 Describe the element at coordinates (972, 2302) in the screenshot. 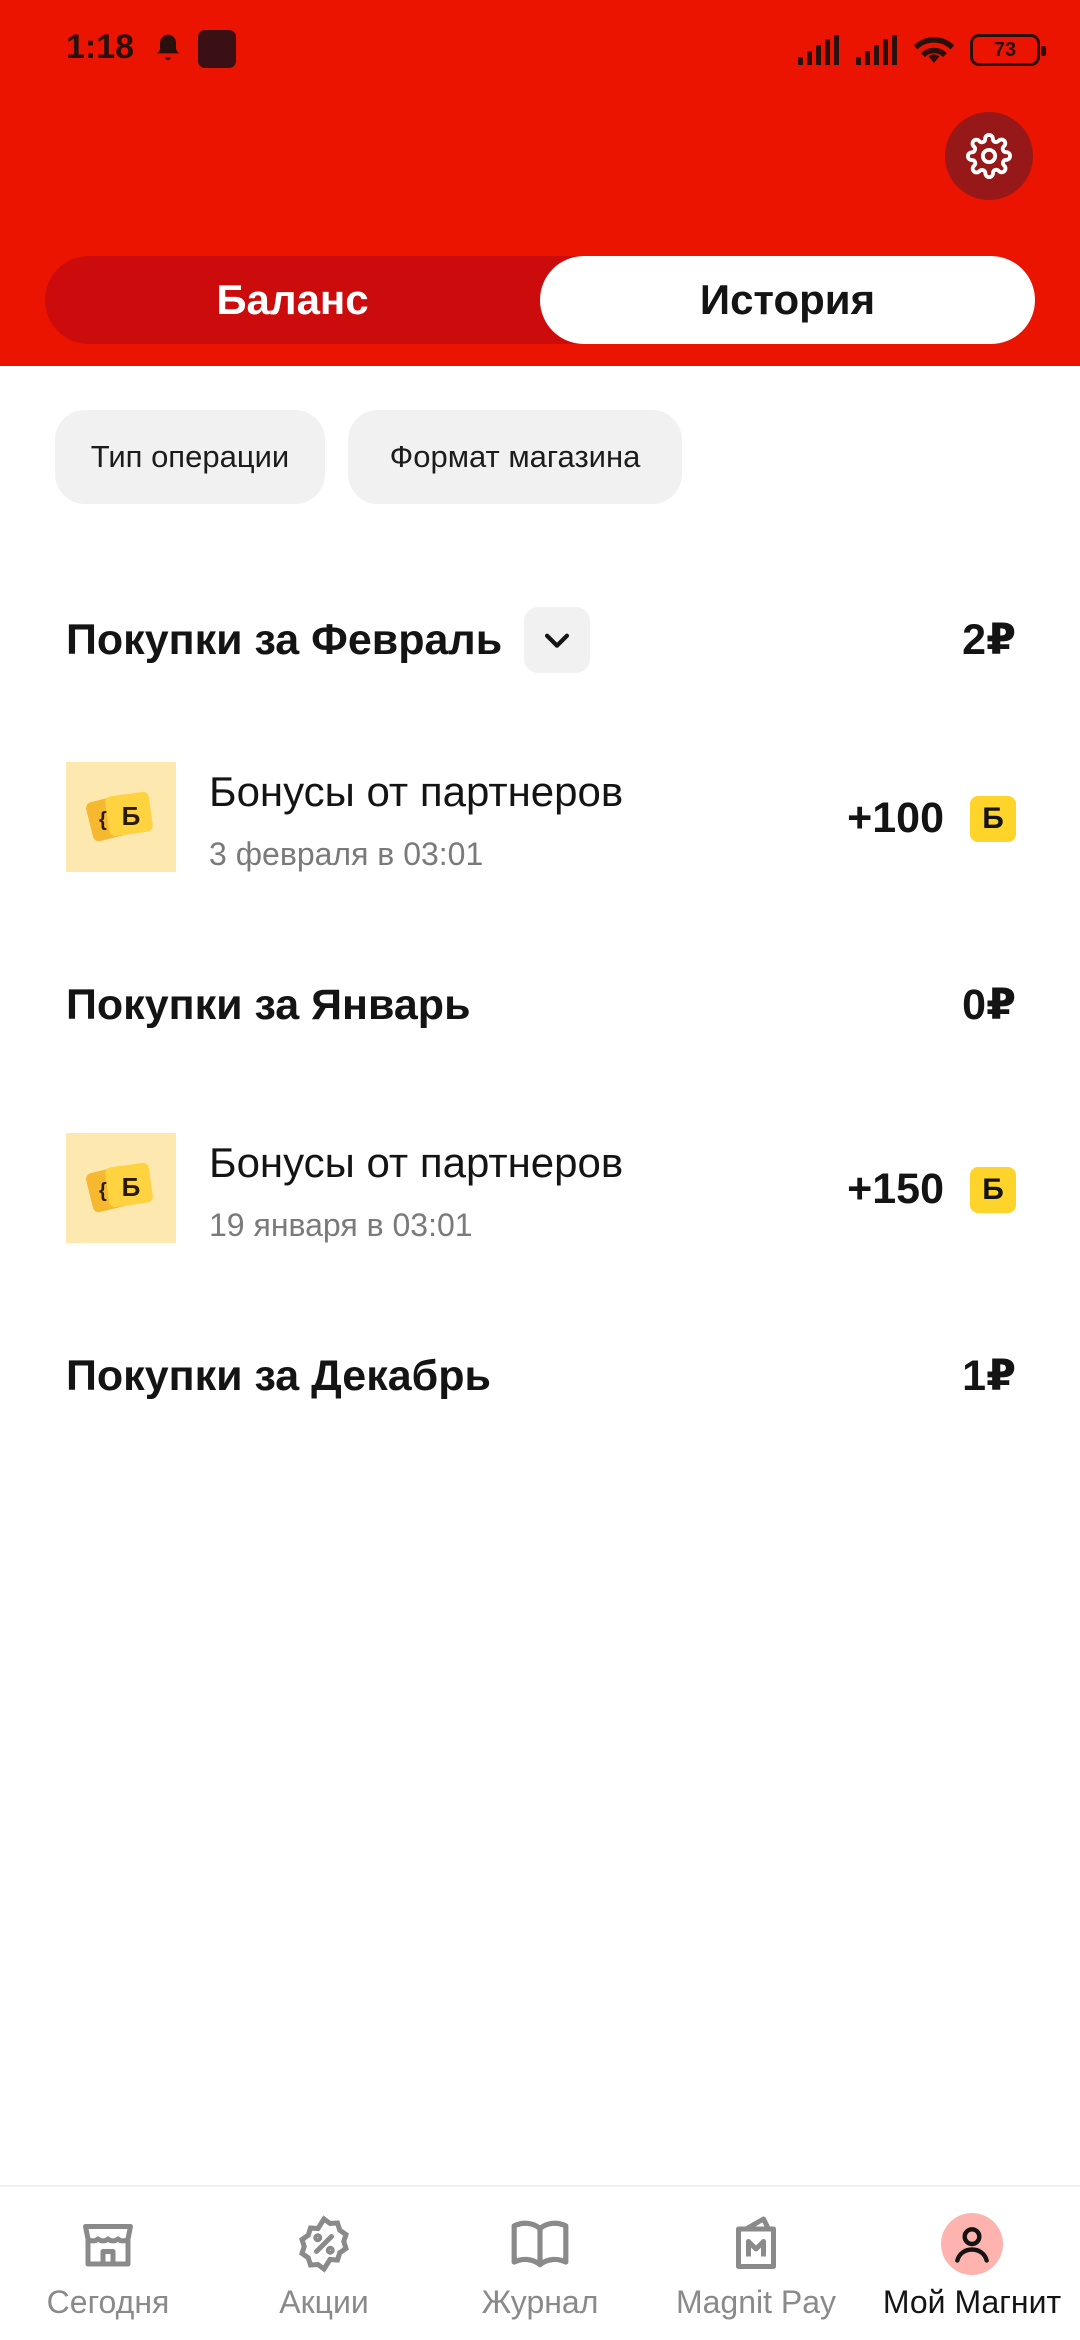

I see `nav-label: Мой Магнит` at that location.